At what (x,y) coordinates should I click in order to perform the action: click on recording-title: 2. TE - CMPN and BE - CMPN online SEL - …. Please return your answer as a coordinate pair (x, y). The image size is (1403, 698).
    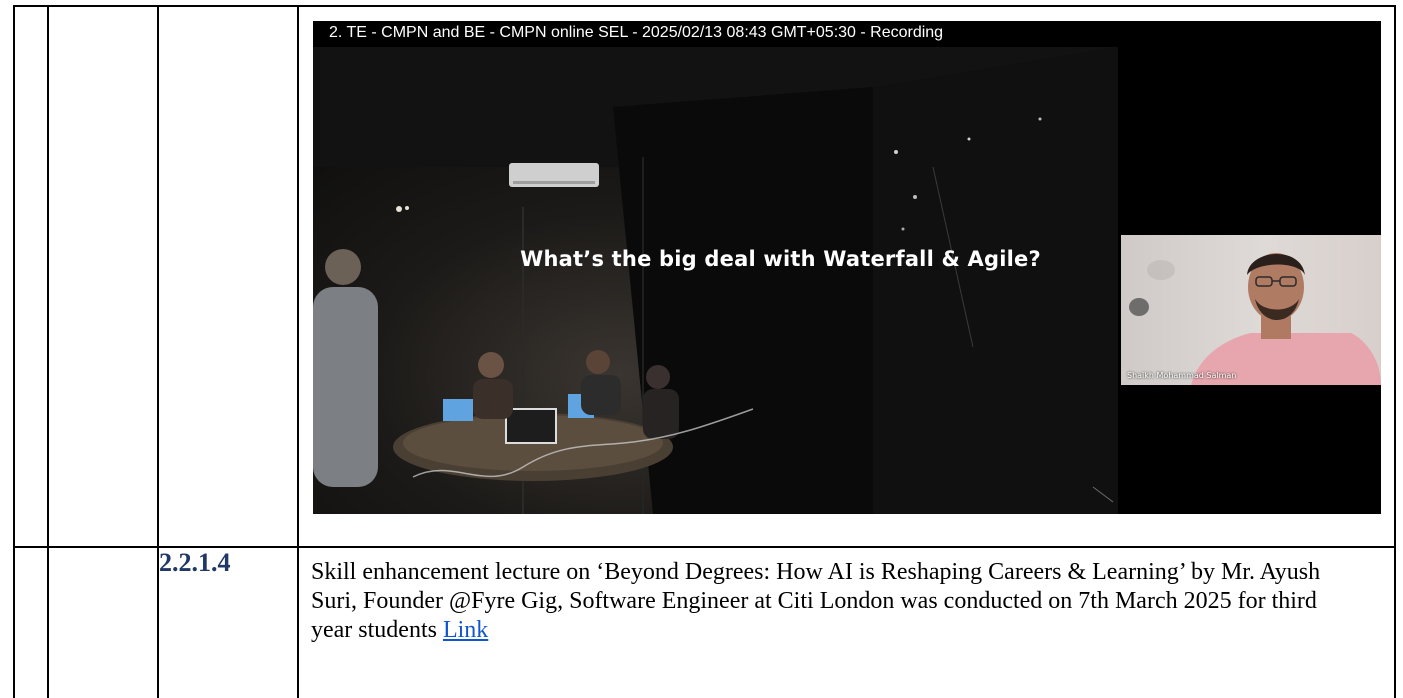
    Looking at the image, I should click on (715, 34).